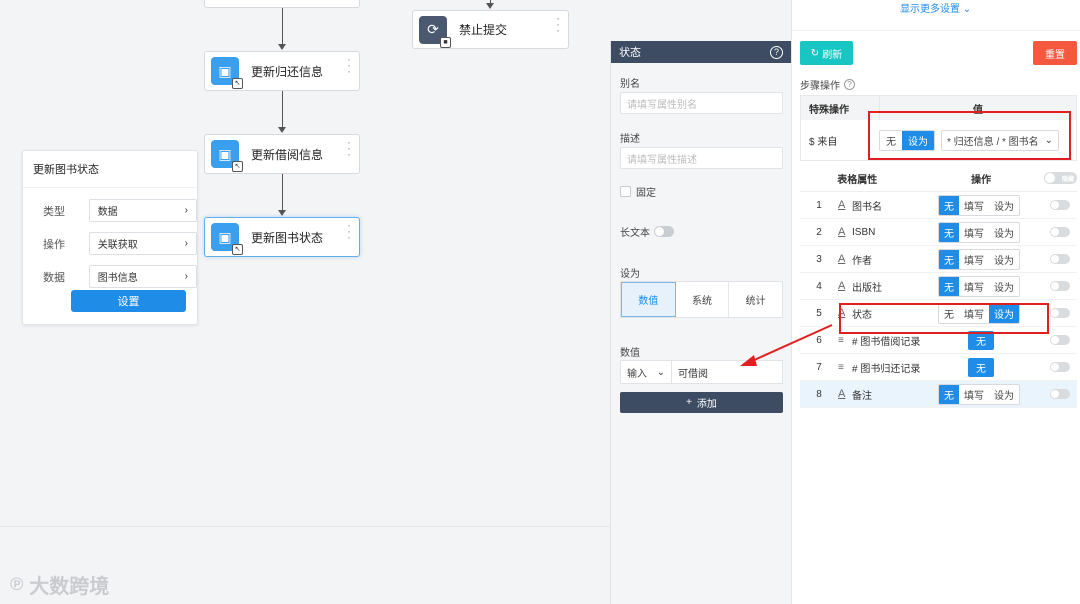  Describe the element at coordinates (142, 243) in the screenshot. I see `operation-select: 关联获取 ›` at that location.